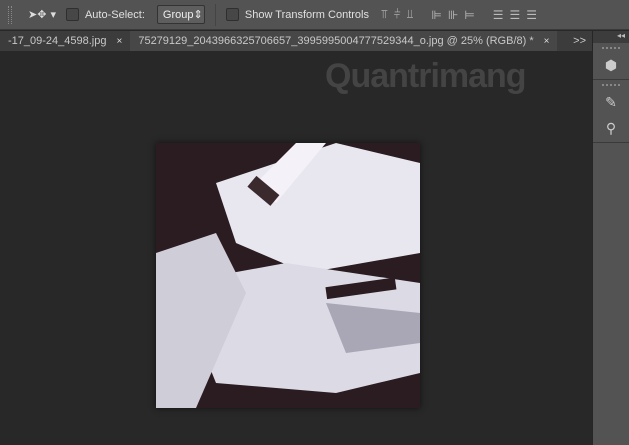  I want to click on panel-dock: ◂◂ ⬢ ✎ ⚲, so click(610, 238).